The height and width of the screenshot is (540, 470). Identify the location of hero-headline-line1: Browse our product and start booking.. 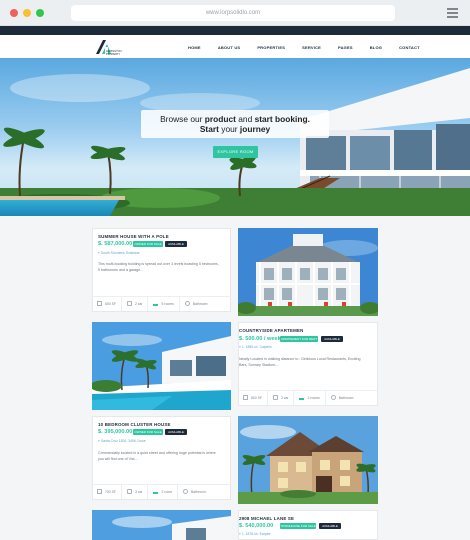
(235, 119).